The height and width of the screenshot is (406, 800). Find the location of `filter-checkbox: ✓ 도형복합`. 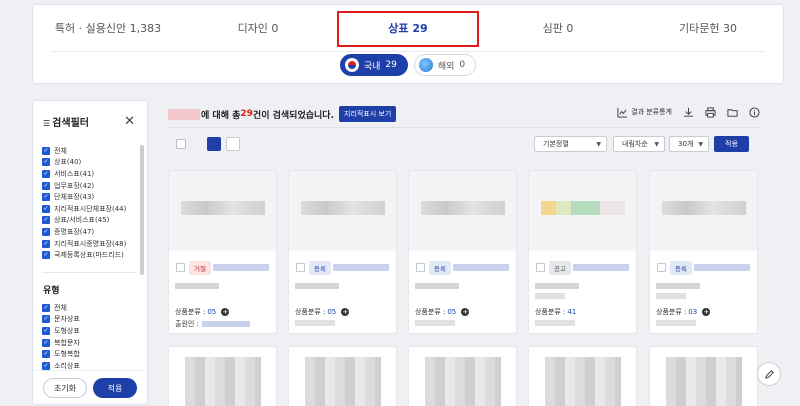

filter-checkbox: ✓ 도형복합 is located at coordinates (92, 354).